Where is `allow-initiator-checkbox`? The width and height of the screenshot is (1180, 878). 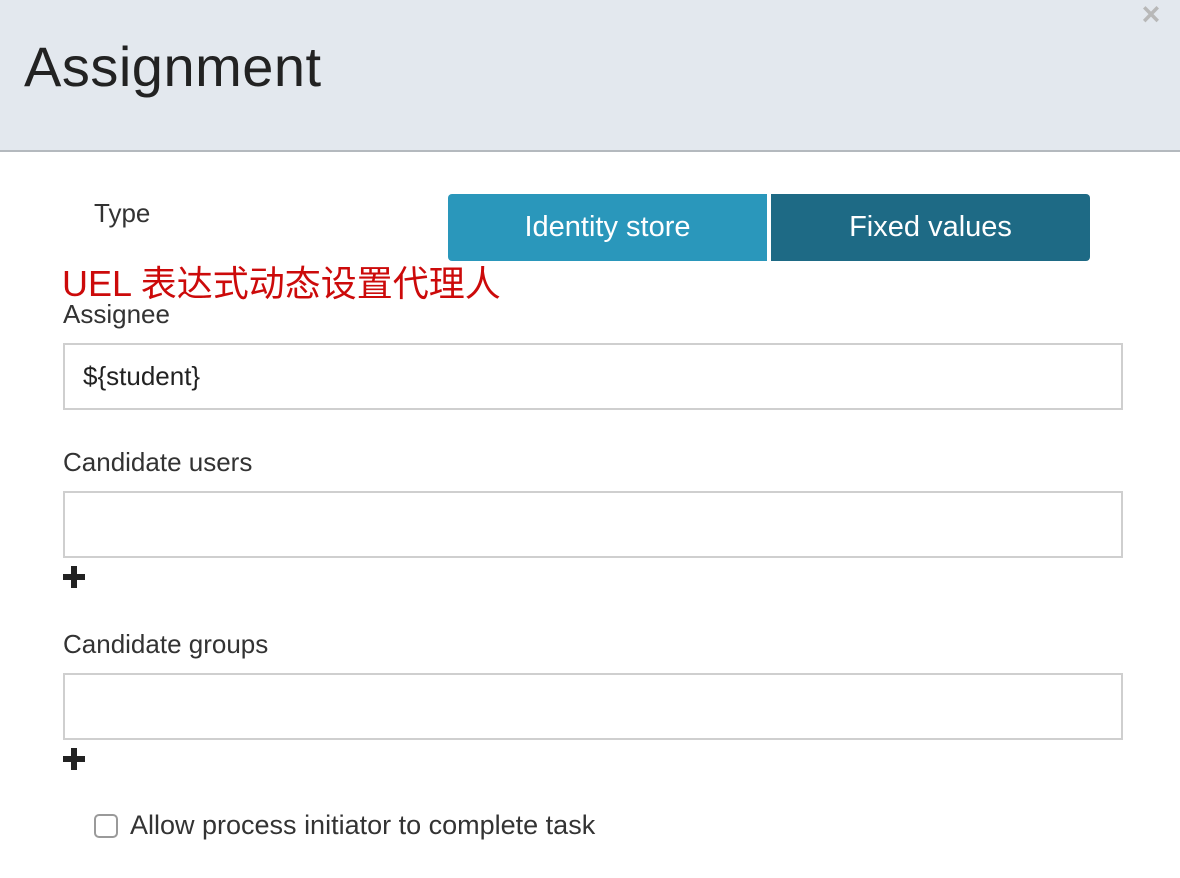 allow-initiator-checkbox is located at coordinates (106, 826).